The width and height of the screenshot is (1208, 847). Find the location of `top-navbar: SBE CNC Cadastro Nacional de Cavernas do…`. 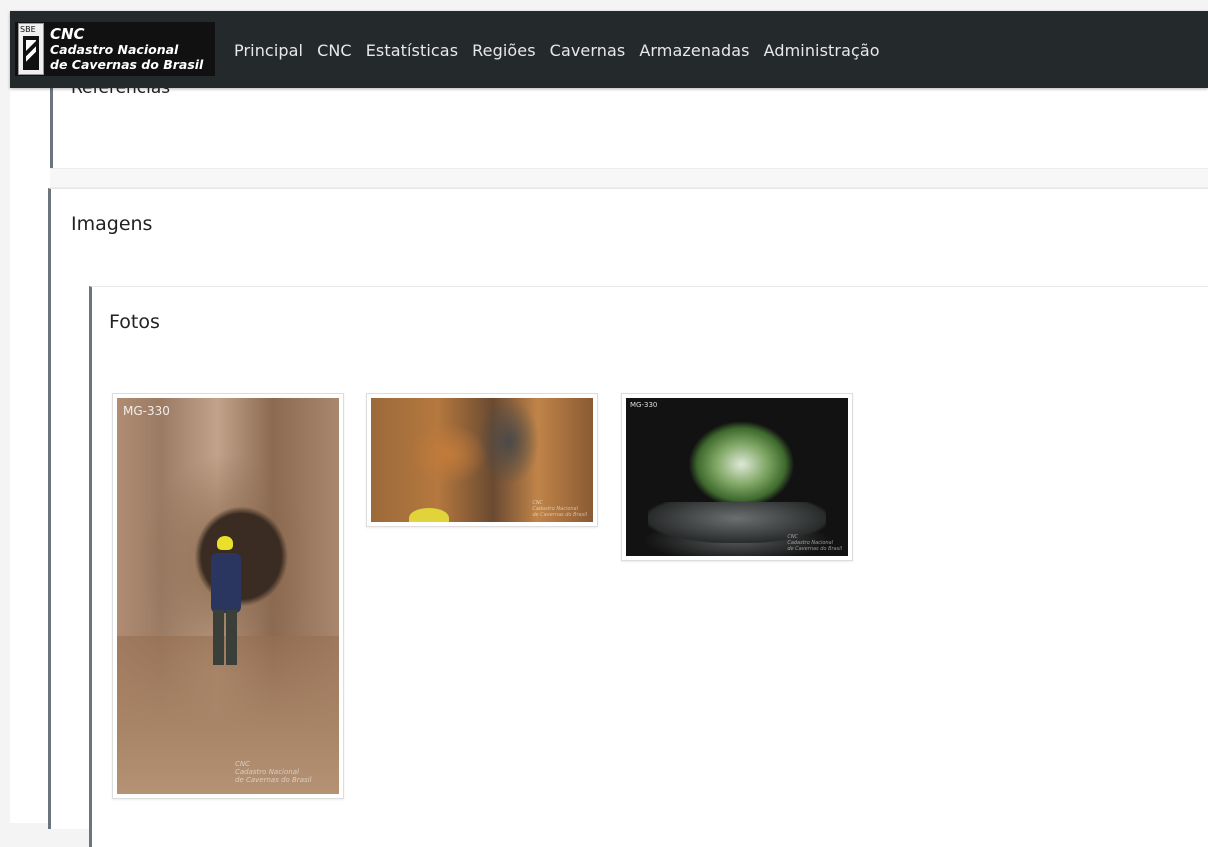

top-navbar: SBE CNC Cadastro Nacional de Cavernas do… is located at coordinates (609, 49).